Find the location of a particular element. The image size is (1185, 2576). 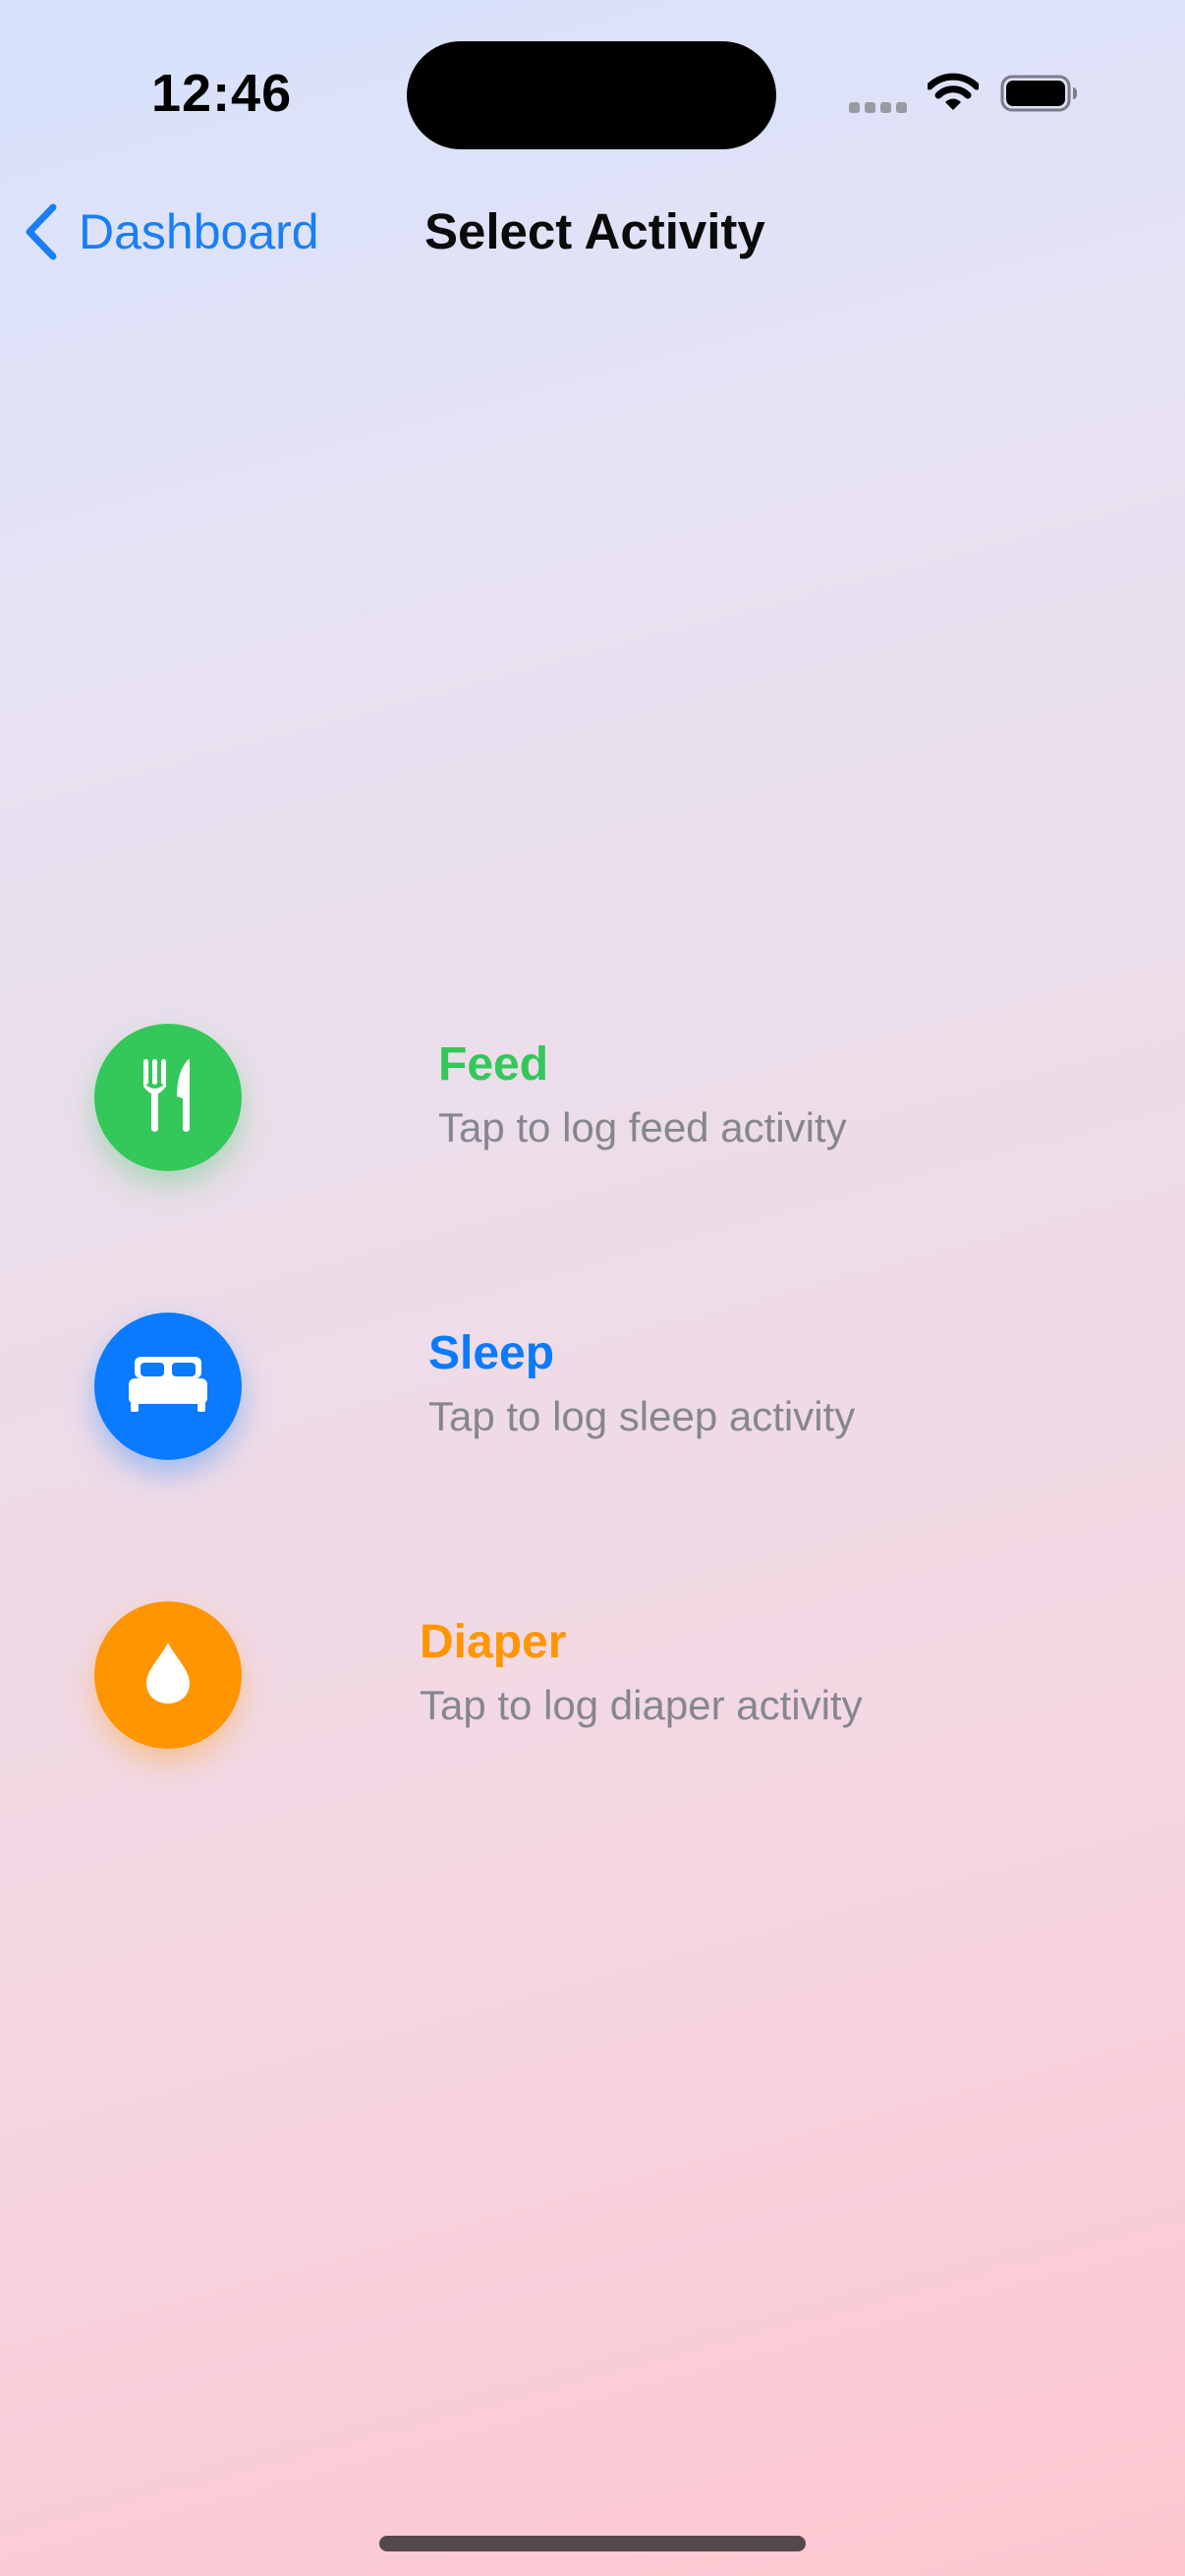

activity-title: Sleep is located at coordinates (492, 1353).